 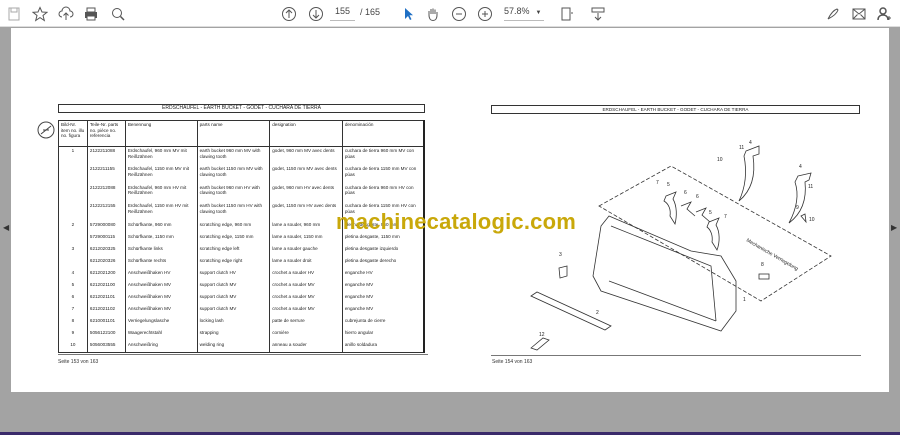 What do you see at coordinates (383, 155) in the screenshot?
I see `denominacion: cuchara de tierra 960 mm MV con púas` at bounding box center [383, 155].